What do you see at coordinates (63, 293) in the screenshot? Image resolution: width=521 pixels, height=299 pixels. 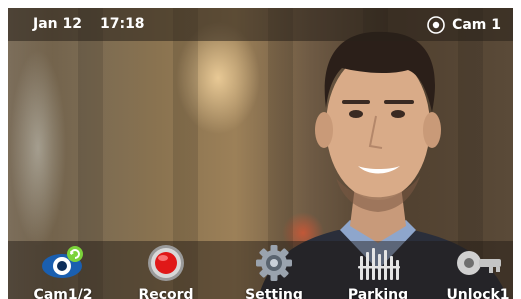 I see `cam-switch-label: Cam1/2` at bounding box center [63, 293].